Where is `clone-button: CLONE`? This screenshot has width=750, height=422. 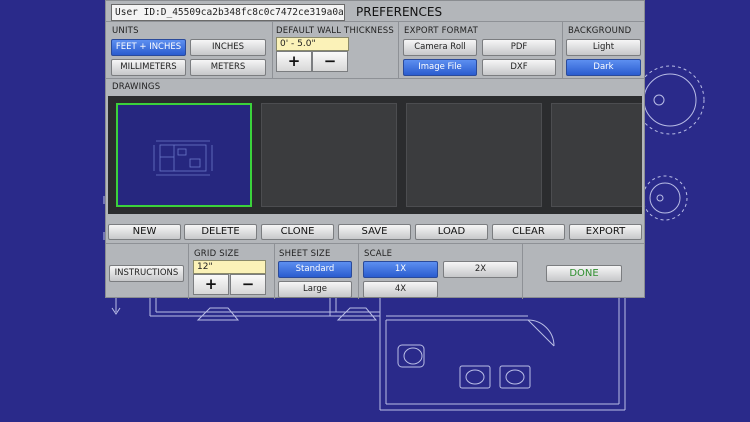
clone-button: CLONE is located at coordinates (297, 232).